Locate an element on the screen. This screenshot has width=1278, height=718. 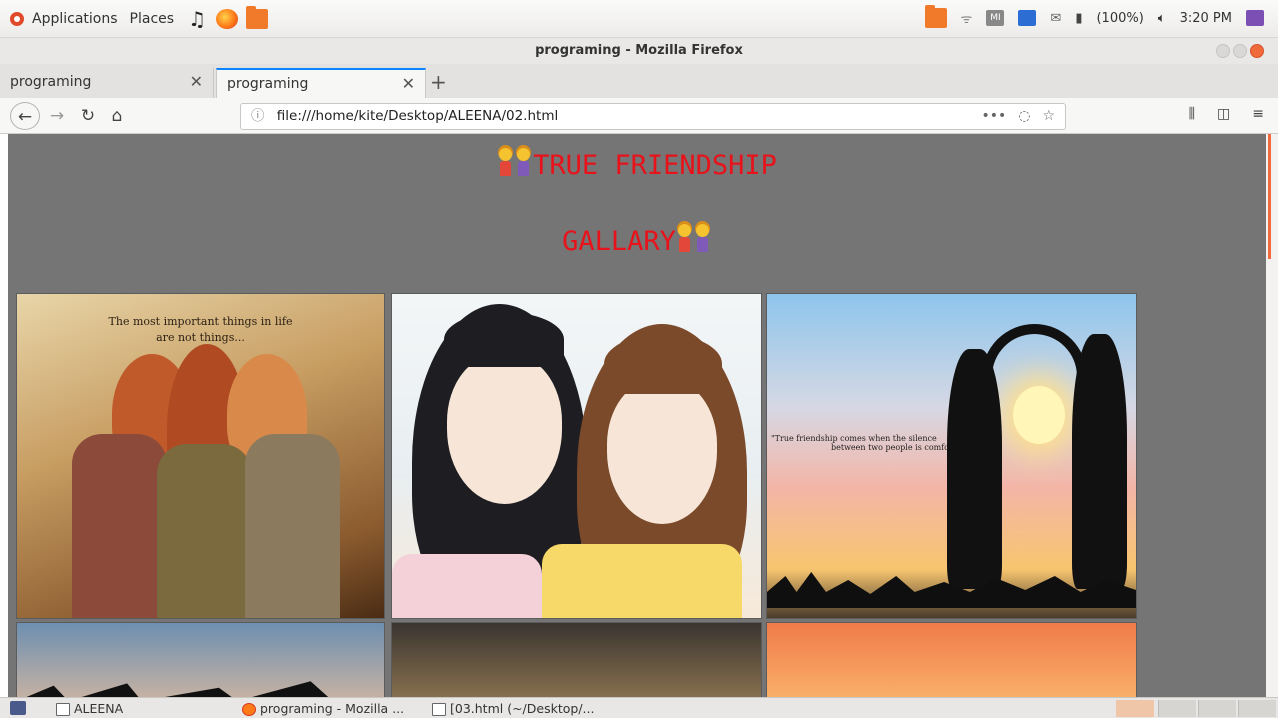
gallery-image-orange-sky is located at coordinates (951, 659).